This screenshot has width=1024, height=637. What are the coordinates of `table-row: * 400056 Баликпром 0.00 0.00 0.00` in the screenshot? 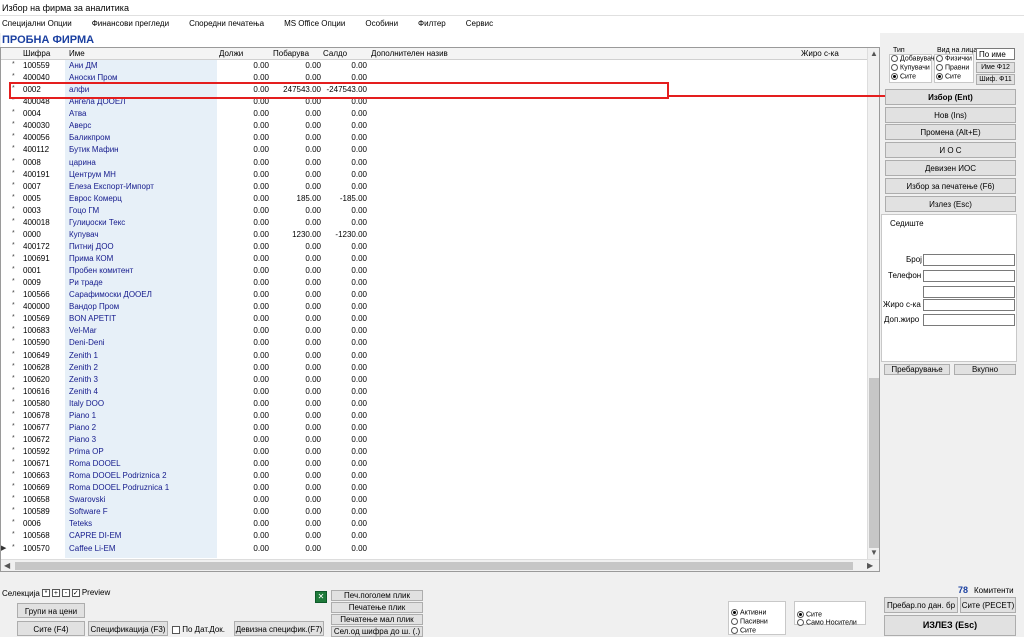 It's located at (434, 138).